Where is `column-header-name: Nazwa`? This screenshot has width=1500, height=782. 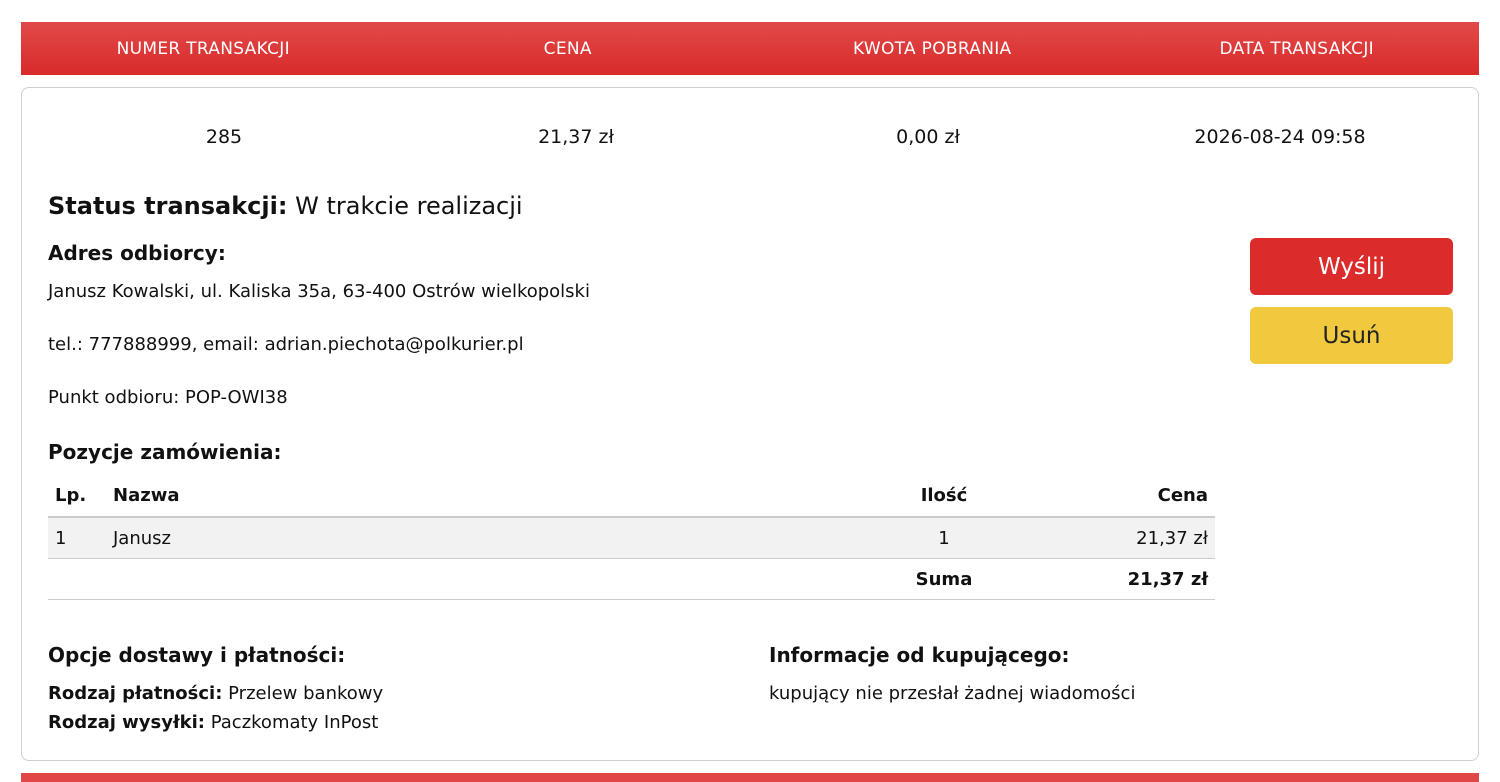
column-header-name: Nazwa is located at coordinates (496, 496).